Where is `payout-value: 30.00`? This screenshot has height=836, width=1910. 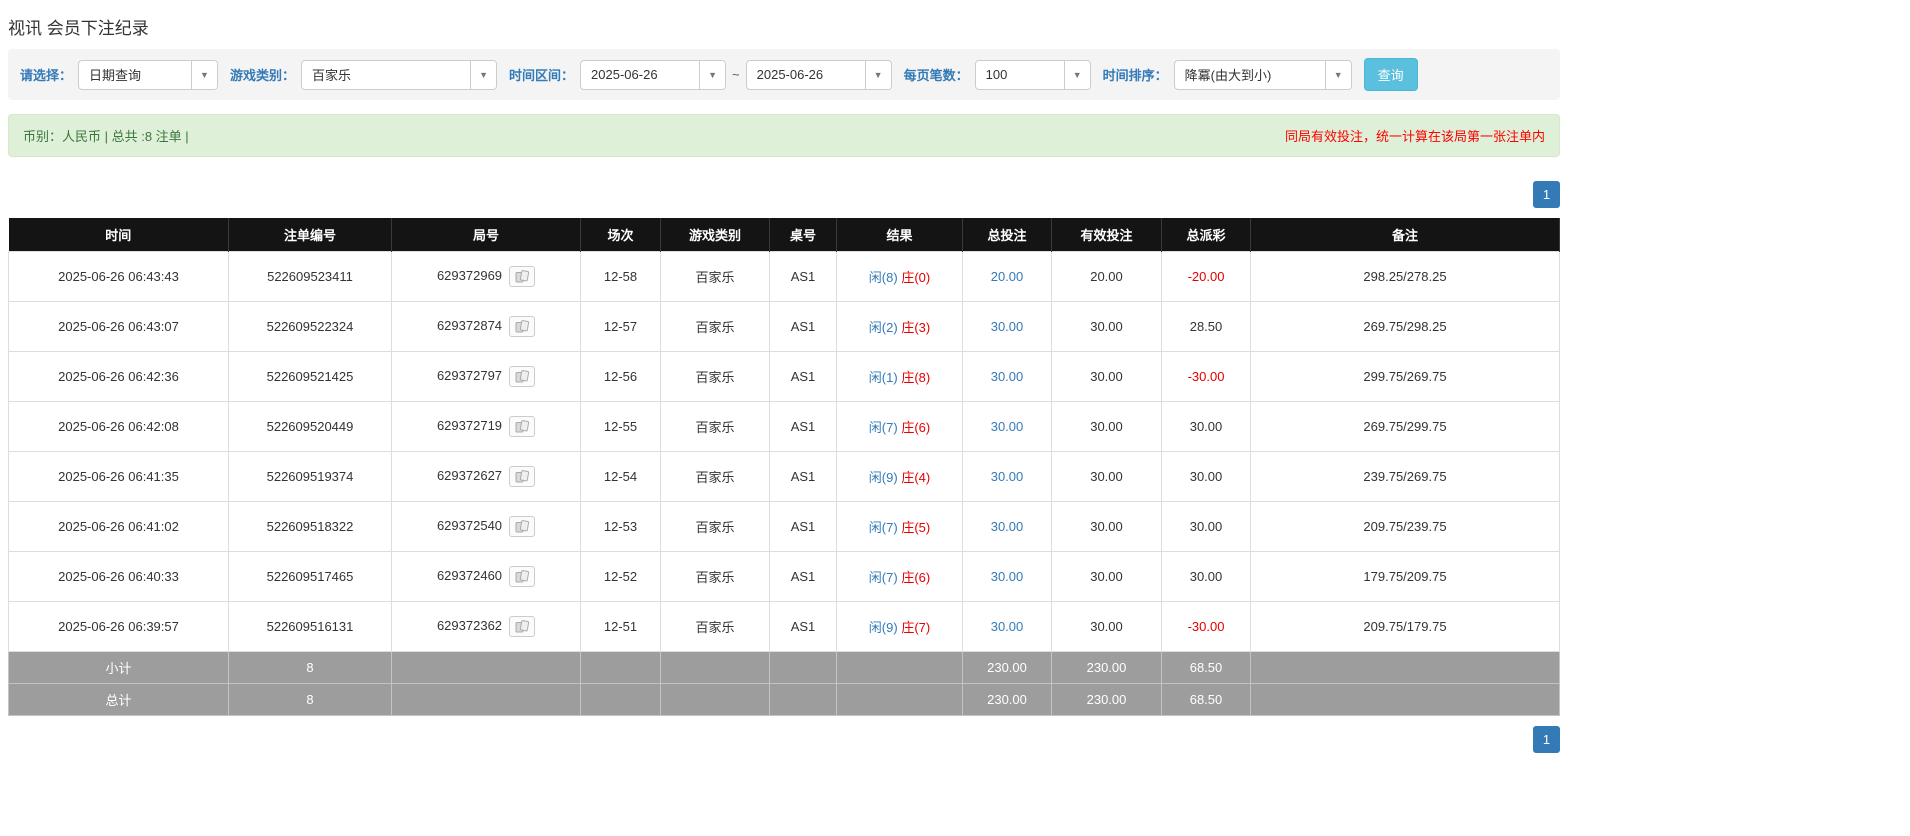 payout-value: 30.00 is located at coordinates (1206, 576).